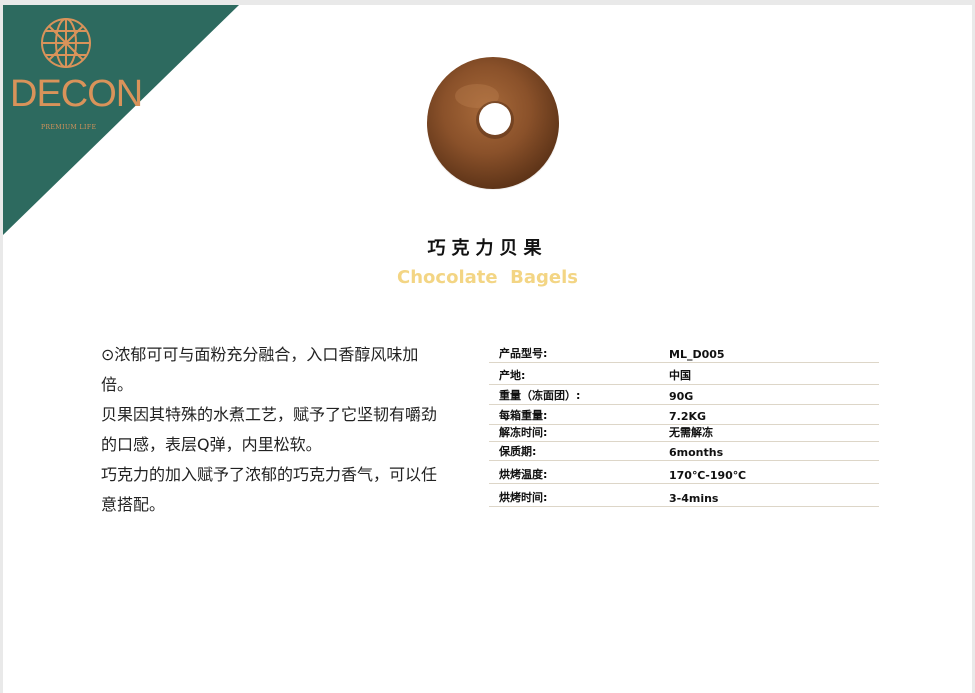 This screenshot has width=975, height=693. Describe the element at coordinates (260, 369) in the screenshot. I see `description-paragraph: ⊙浓郁可可与面粉充分融合，入口香醇风味加倍。` at that location.